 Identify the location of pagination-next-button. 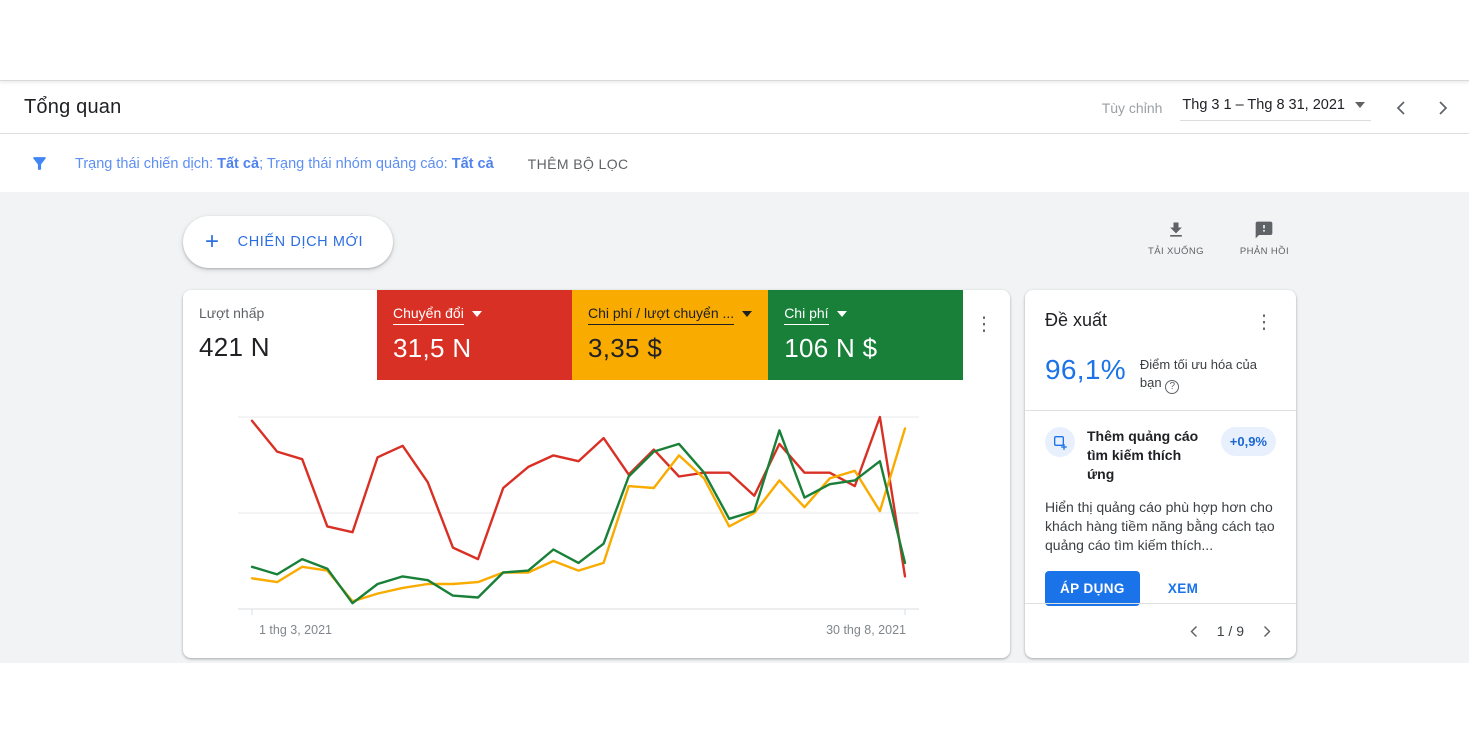
(1267, 631).